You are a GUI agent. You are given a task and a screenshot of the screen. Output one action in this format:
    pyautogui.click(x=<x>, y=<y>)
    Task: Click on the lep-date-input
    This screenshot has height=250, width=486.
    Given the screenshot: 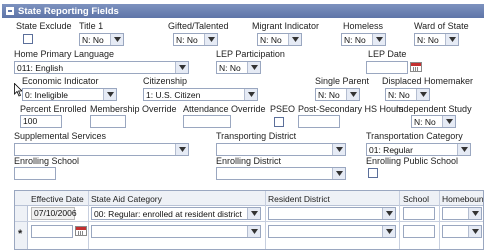 What is the action you would take?
    pyautogui.click(x=387, y=67)
    